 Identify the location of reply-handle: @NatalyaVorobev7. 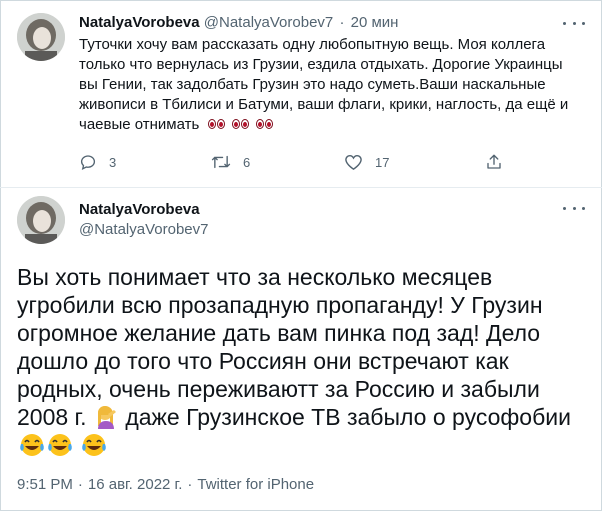
(268, 22).